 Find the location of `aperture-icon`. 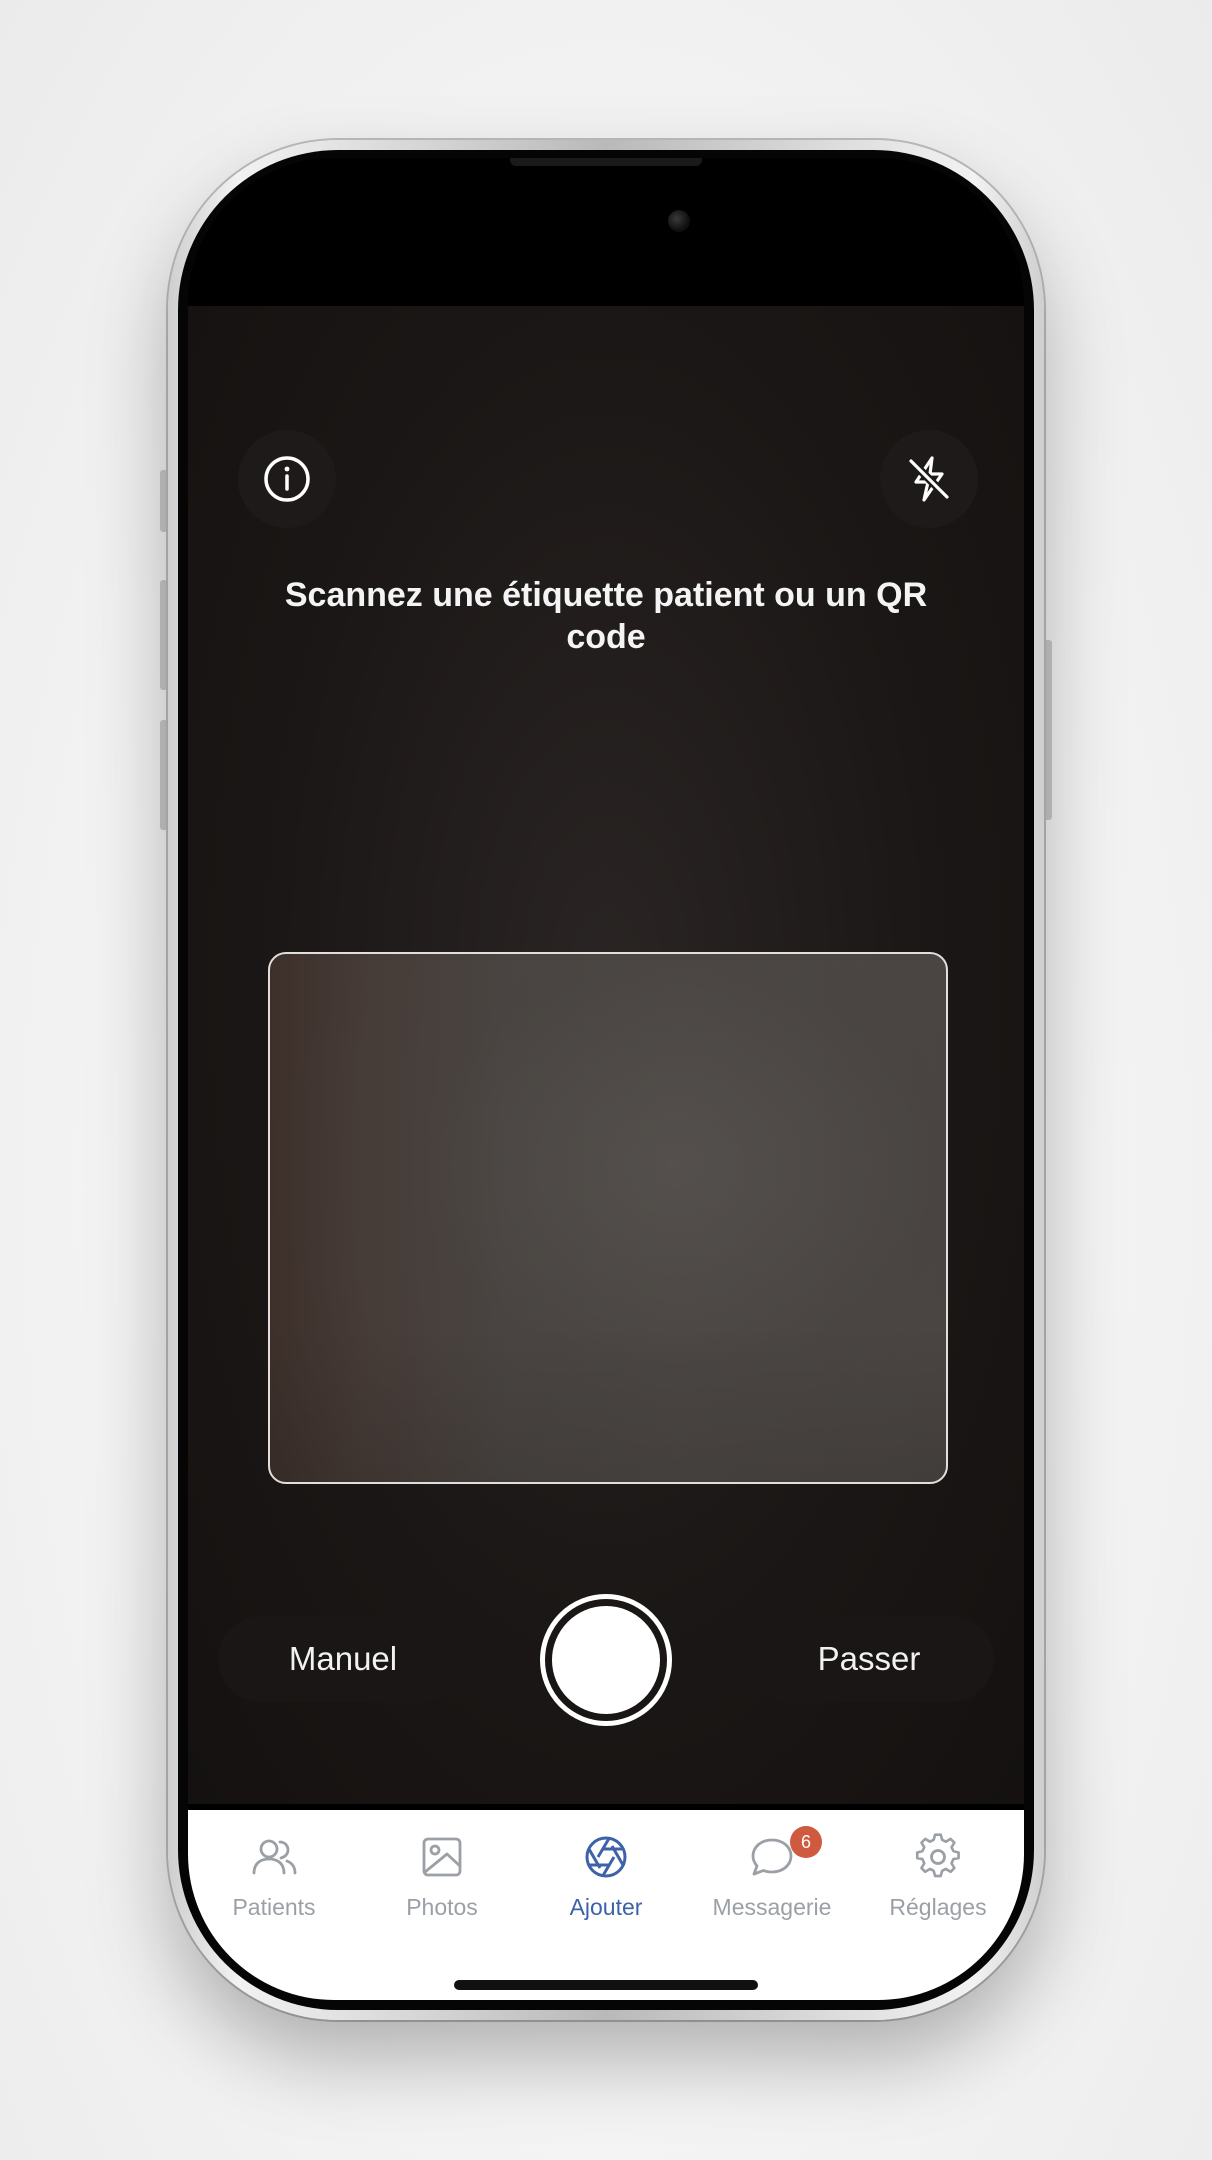

aperture-icon is located at coordinates (606, 1857).